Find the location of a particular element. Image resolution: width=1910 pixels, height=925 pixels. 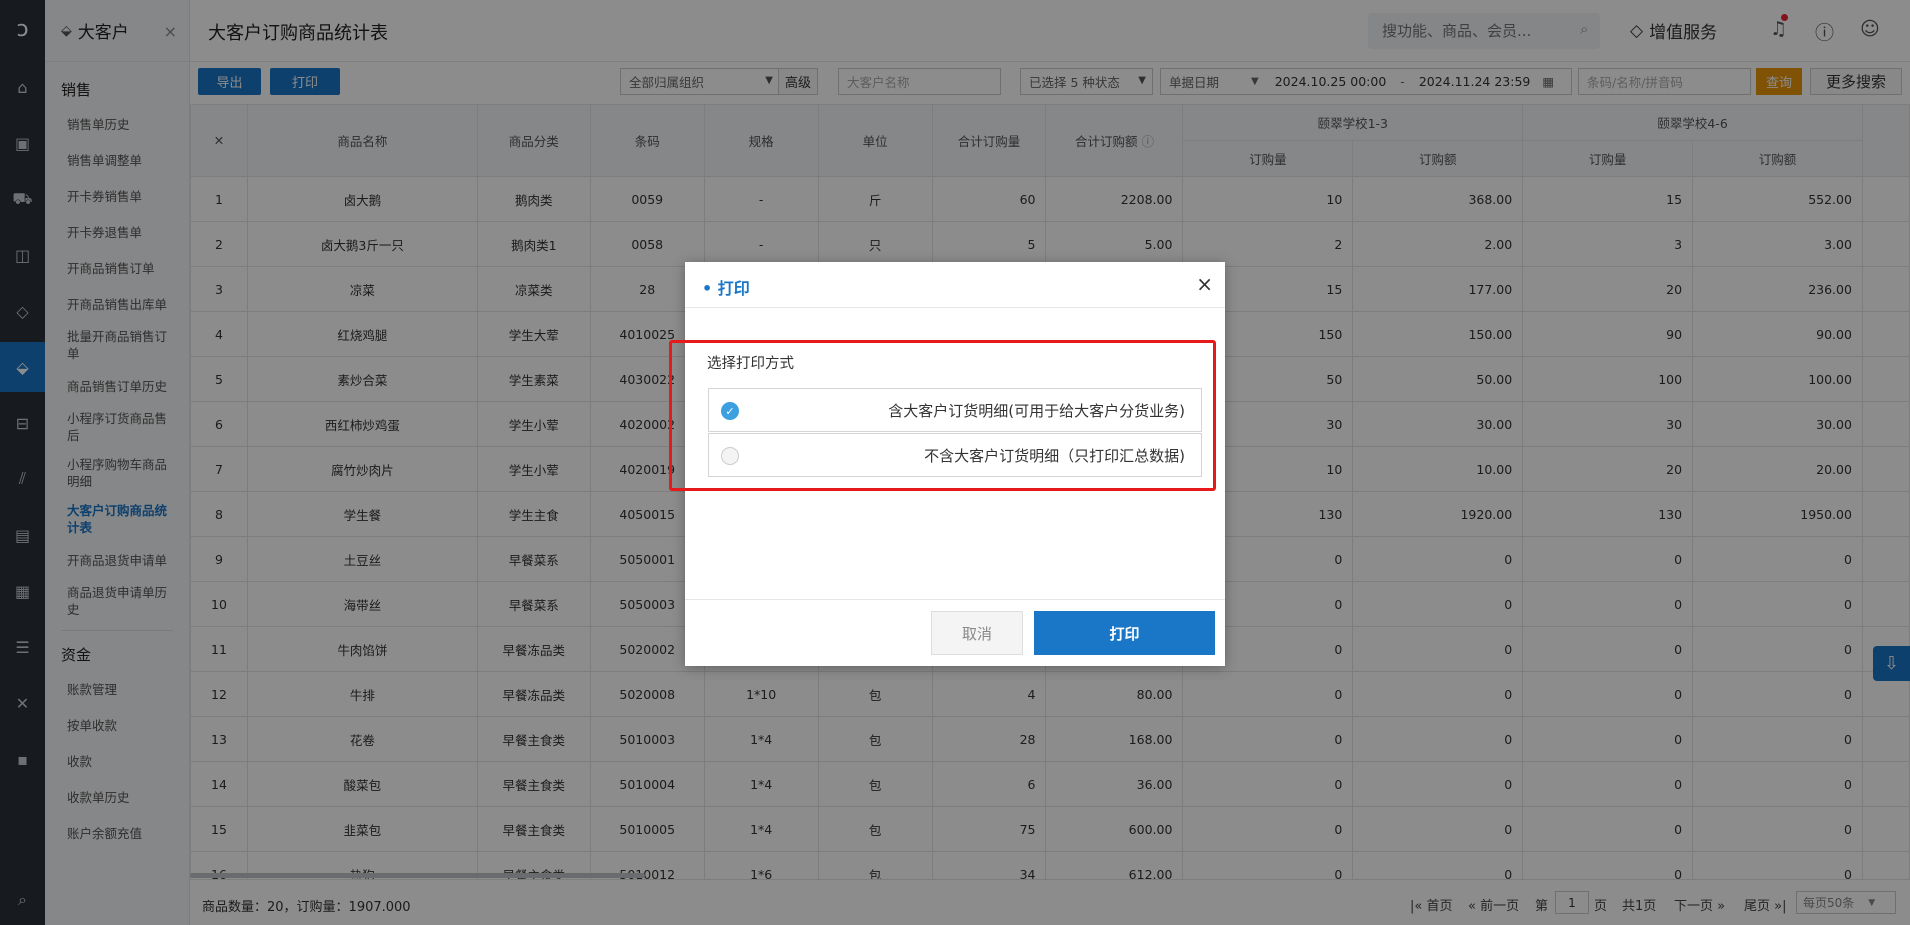

confirm-print-button: 打印 is located at coordinates (1124, 633).